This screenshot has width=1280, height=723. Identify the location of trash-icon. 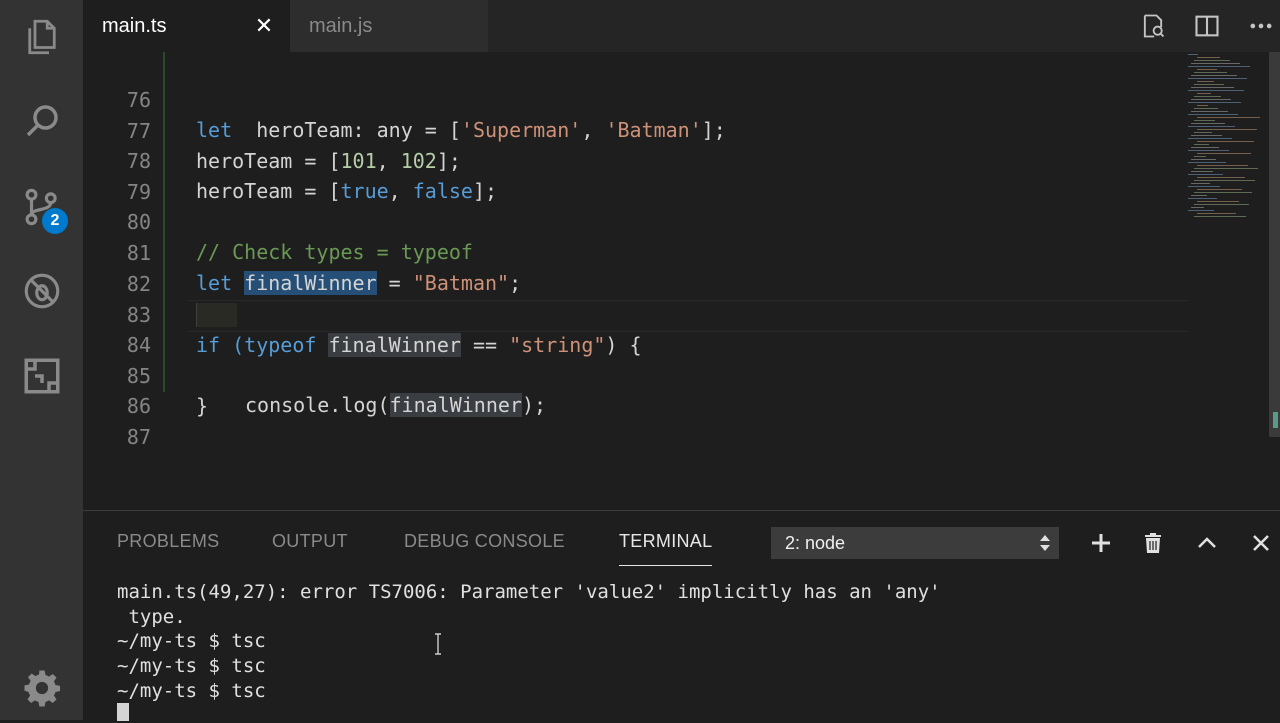
(1153, 543).